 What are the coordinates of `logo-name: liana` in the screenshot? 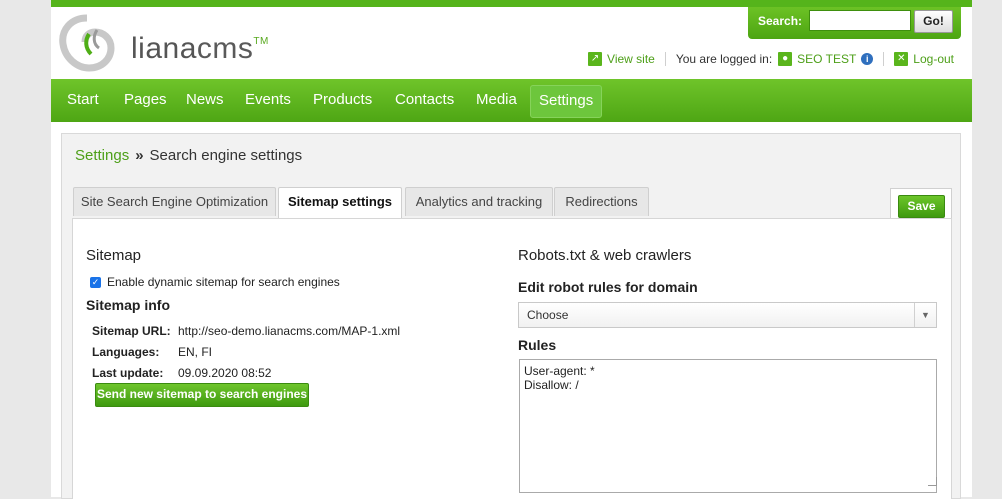 It's located at (164, 48).